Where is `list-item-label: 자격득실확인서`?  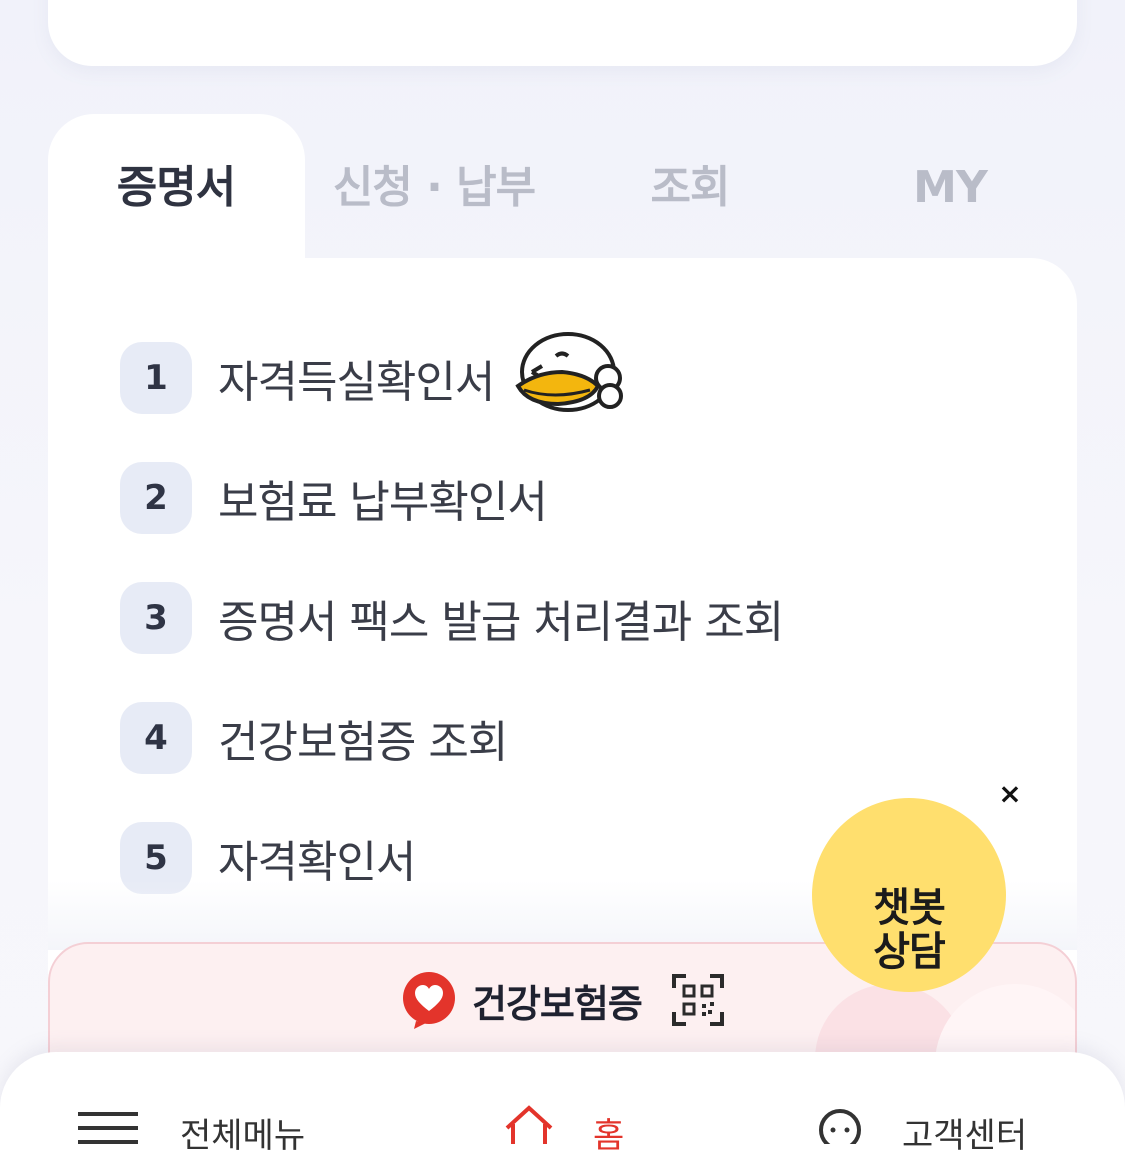 list-item-label: 자격득실확인서 is located at coordinates (356, 382).